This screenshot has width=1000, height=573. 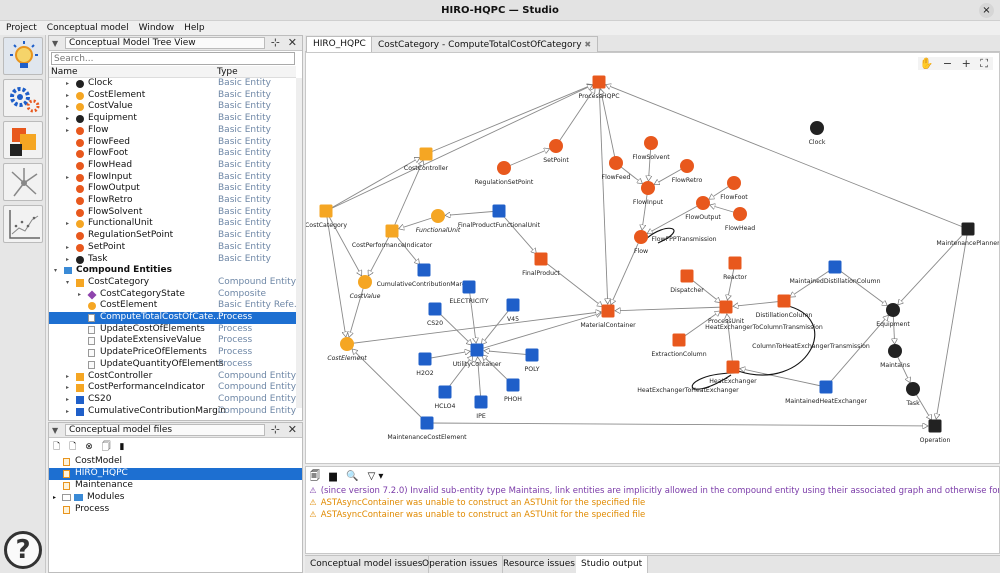 What do you see at coordinates (172, 119) in the screenshot?
I see `tree-row: ▸ Equipment Basic Entity` at bounding box center [172, 119].